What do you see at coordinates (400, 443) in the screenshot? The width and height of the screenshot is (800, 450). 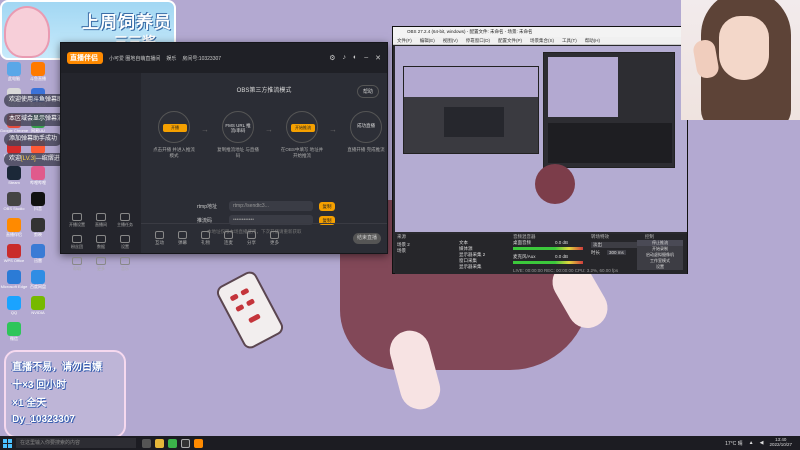 I see `taskbar: 在这里输入你要搜索的内容 17°C 晴 ▲ ◀ 13:40 2022/10/27` at bounding box center [400, 443].